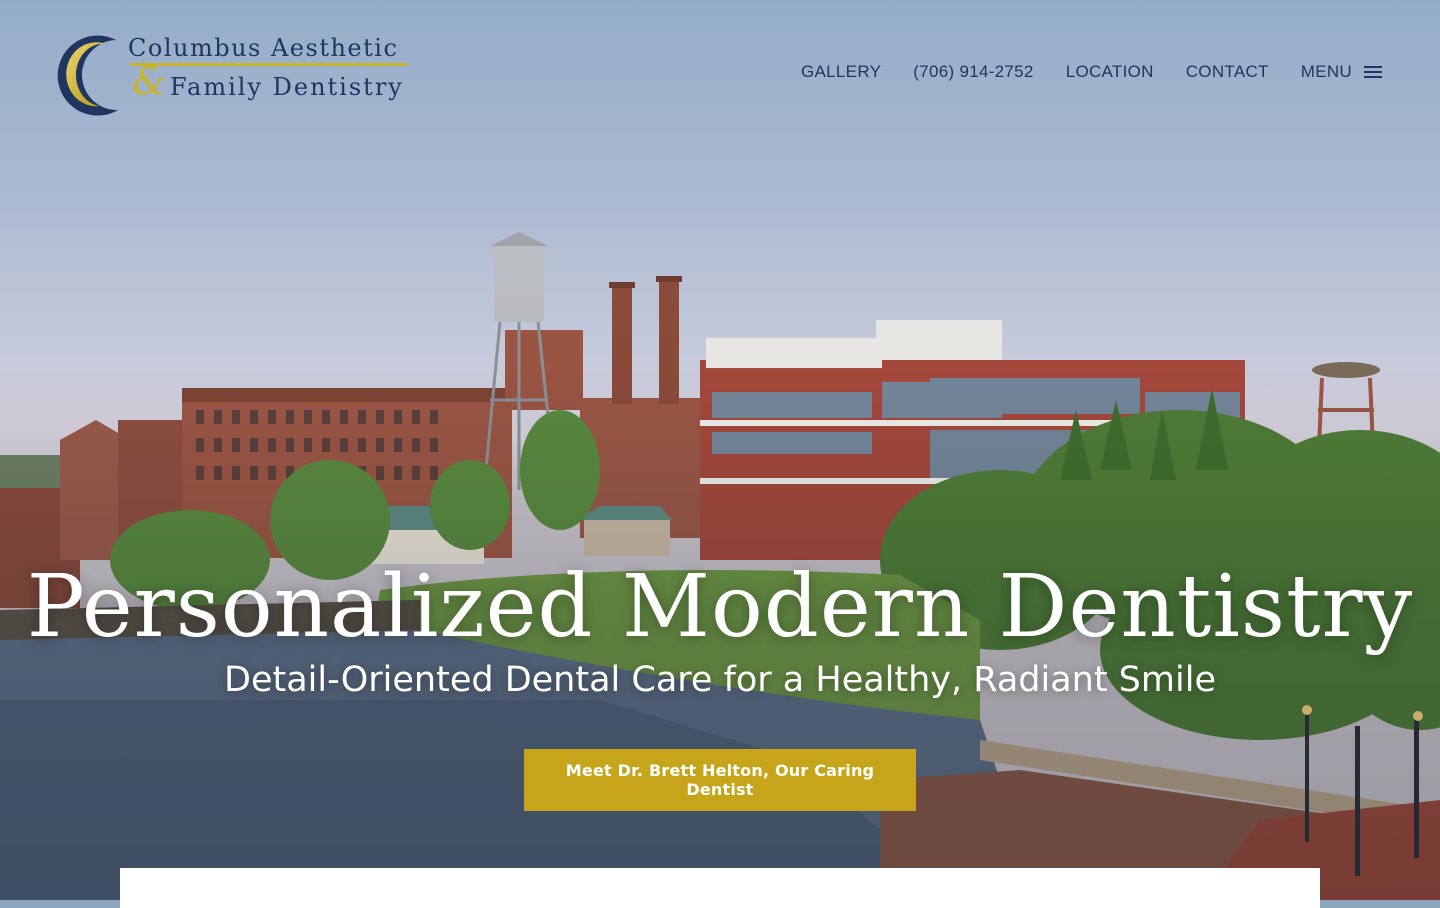  Describe the element at coordinates (1326, 71) in the screenshot. I see `menu-label: MENU` at that location.